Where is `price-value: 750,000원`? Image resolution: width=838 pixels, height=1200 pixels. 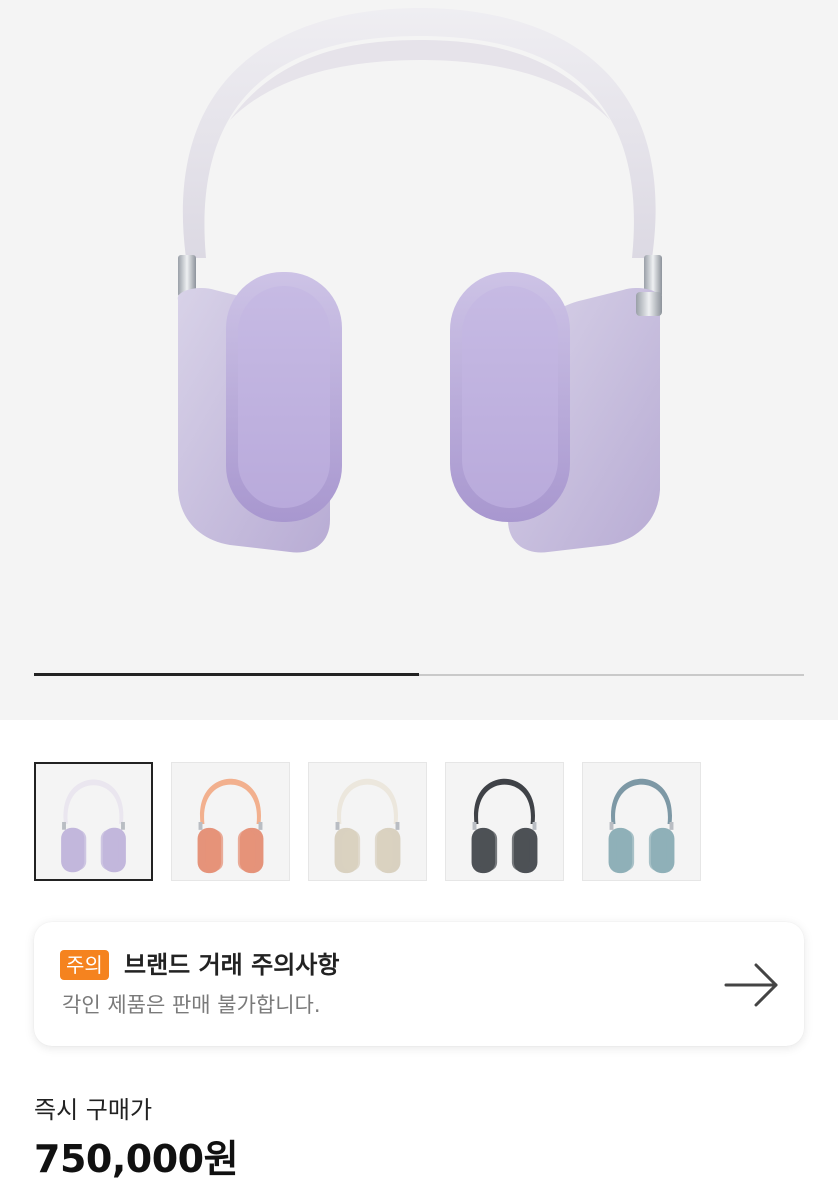
price-value: 750,000원 is located at coordinates (136, 1159).